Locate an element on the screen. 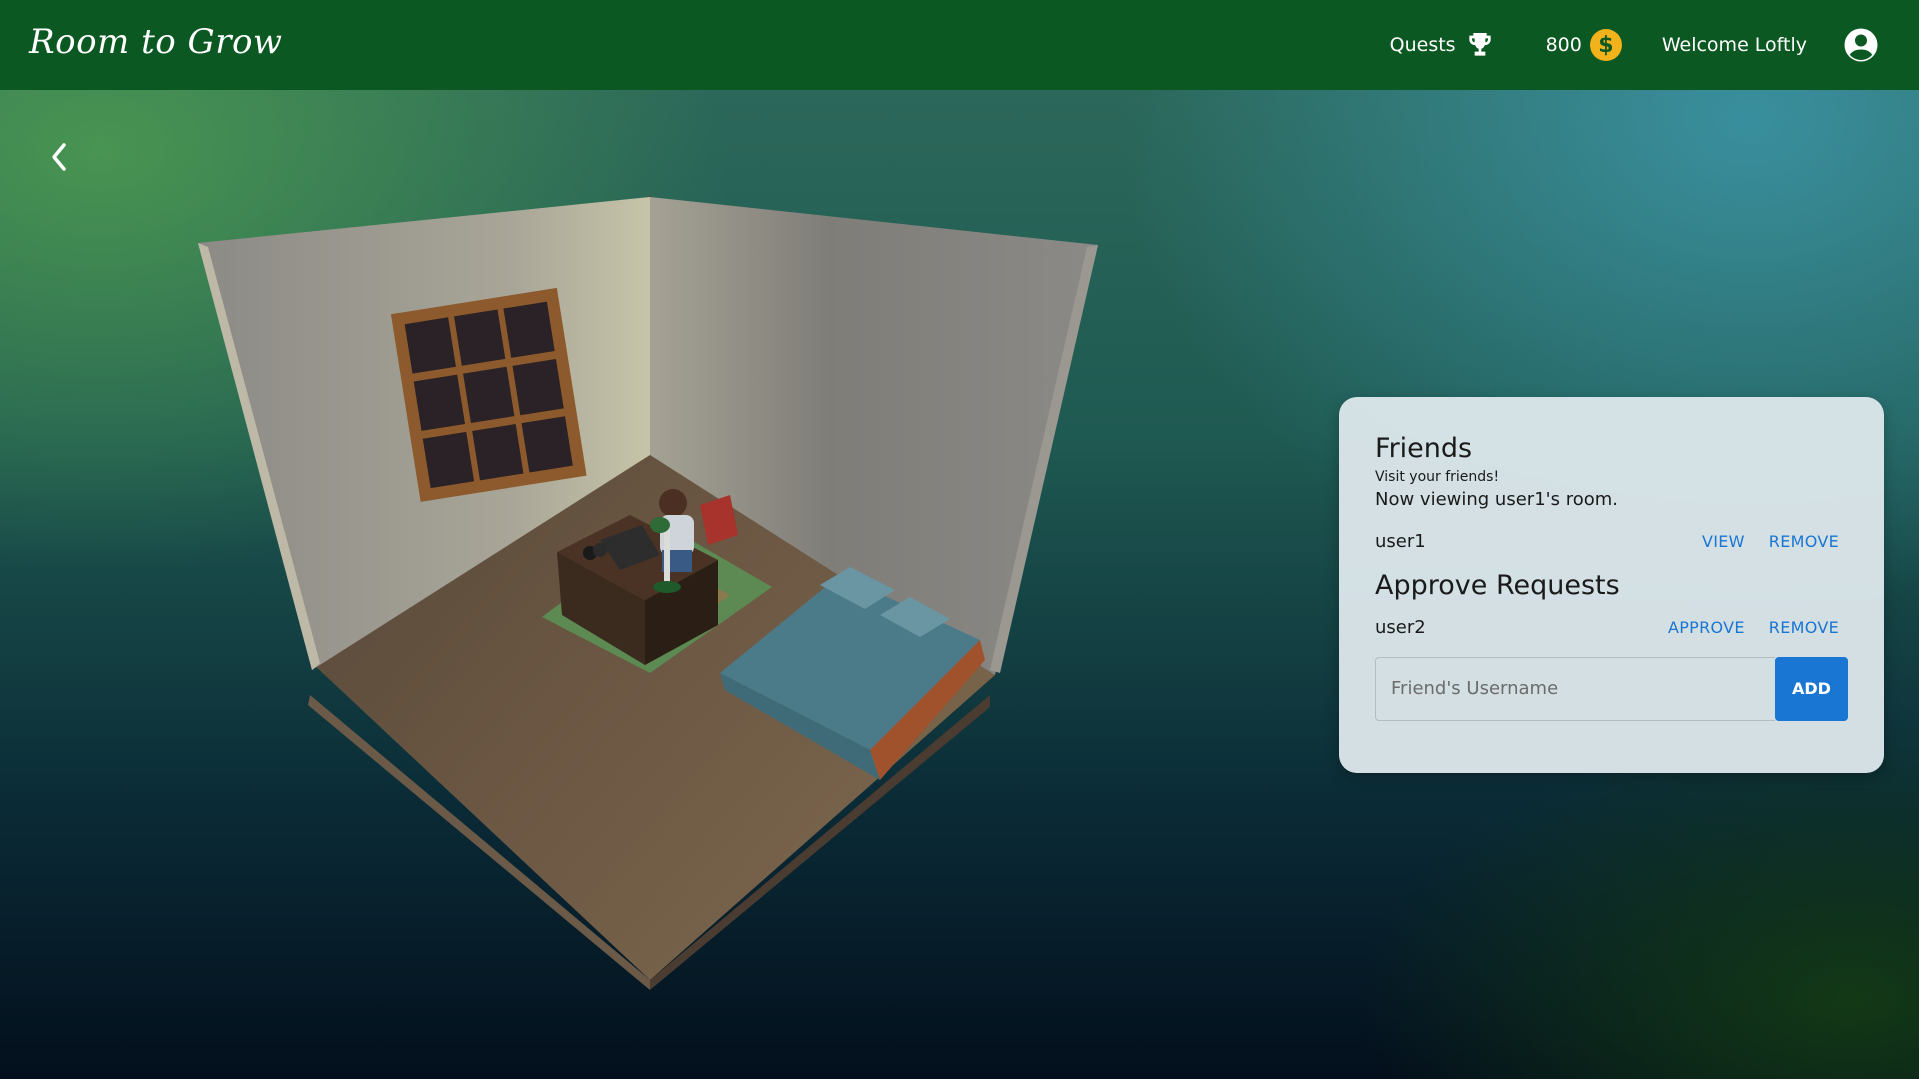 The image size is (1919, 1079). coin-icon: $ is located at coordinates (1605, 45).